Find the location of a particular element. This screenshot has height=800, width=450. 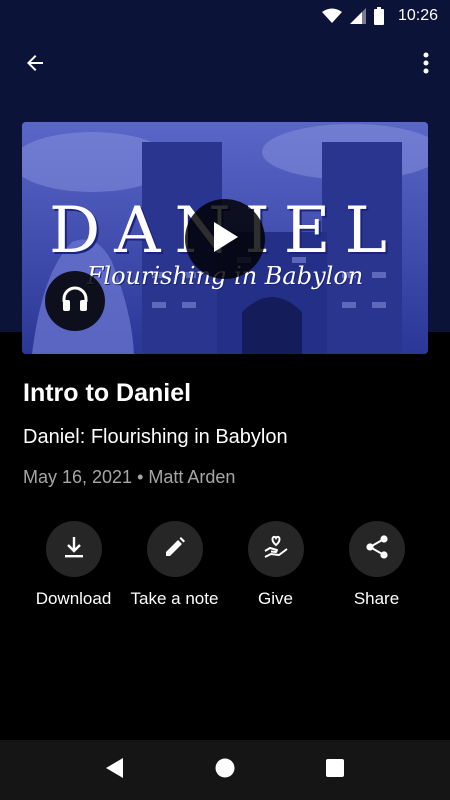

nav-home-button is located at coordinates (225, 770).